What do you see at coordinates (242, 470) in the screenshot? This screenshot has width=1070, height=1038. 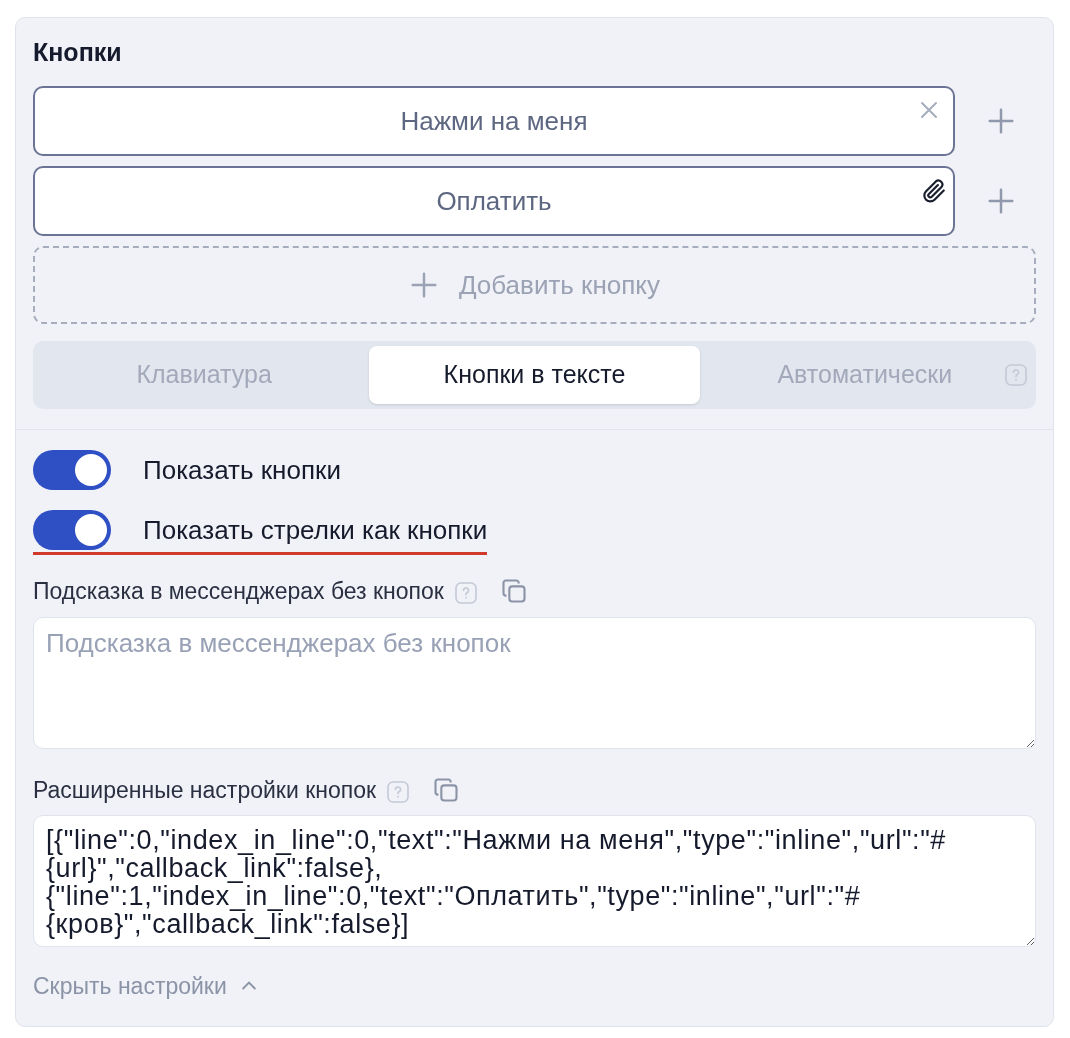 I see `toggle-label: Показать кнопки` at bounding box center [242, 470].